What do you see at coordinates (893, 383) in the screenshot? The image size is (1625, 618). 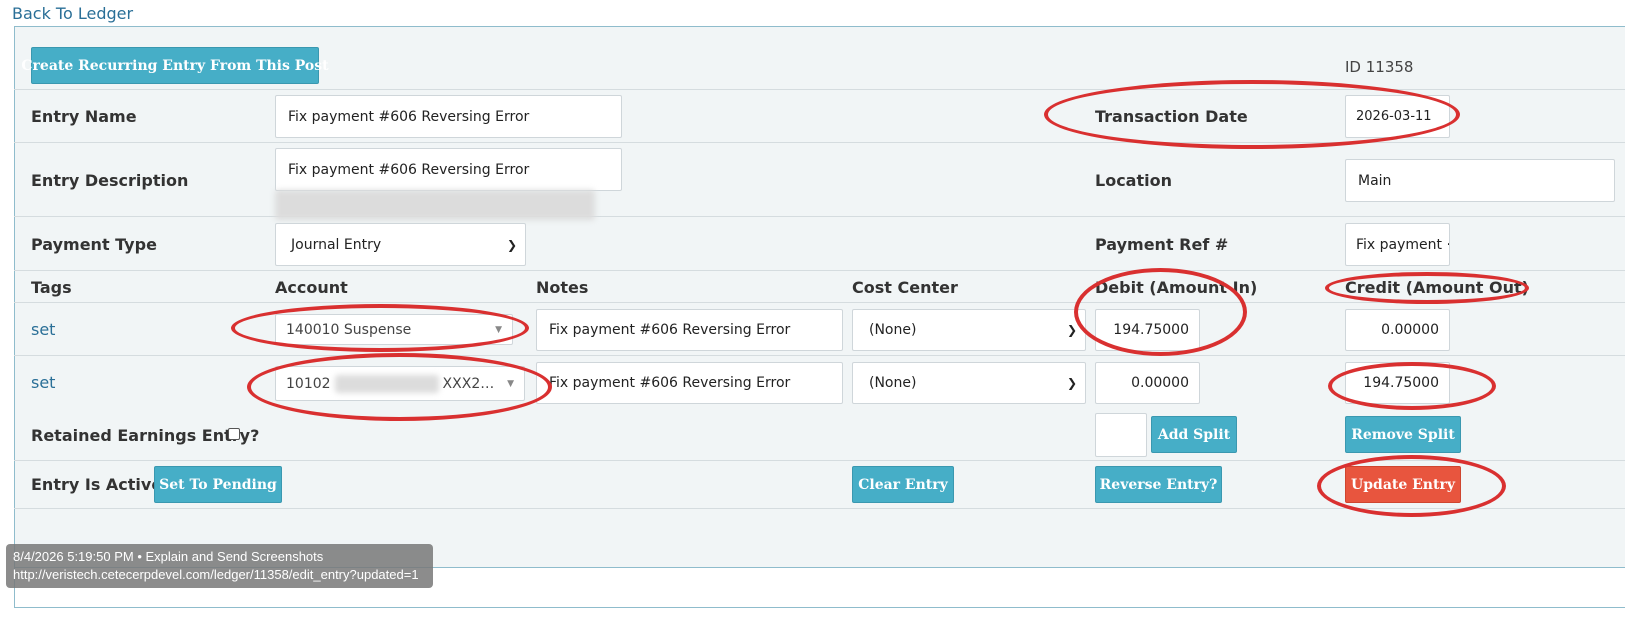 I see `line-2-cost-center-value: (None)` at bounding box center [893, 383].